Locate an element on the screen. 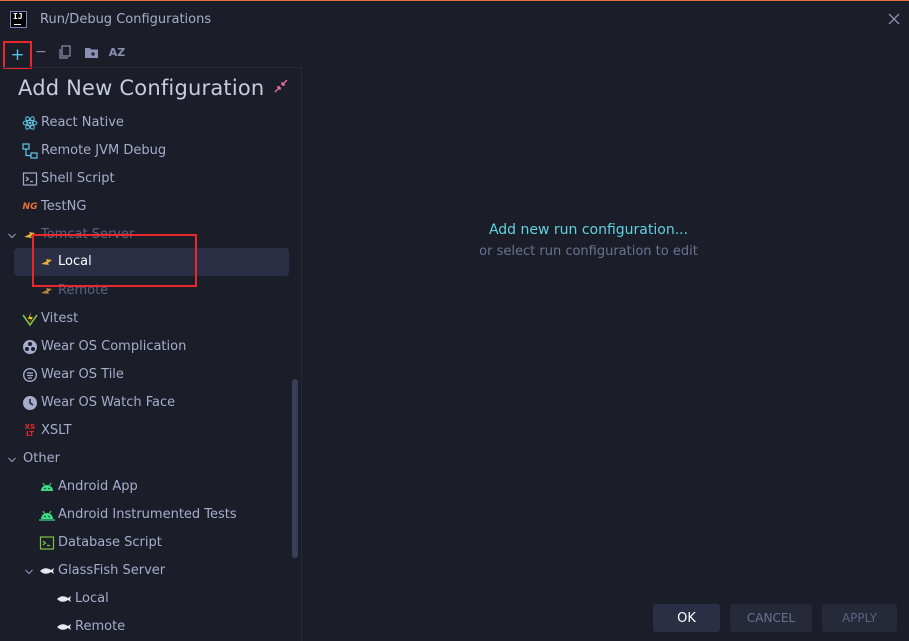 The width and height of the screenshot is (909, 641). tree-item-label: Shell Script is located at coordinates (78, 178).